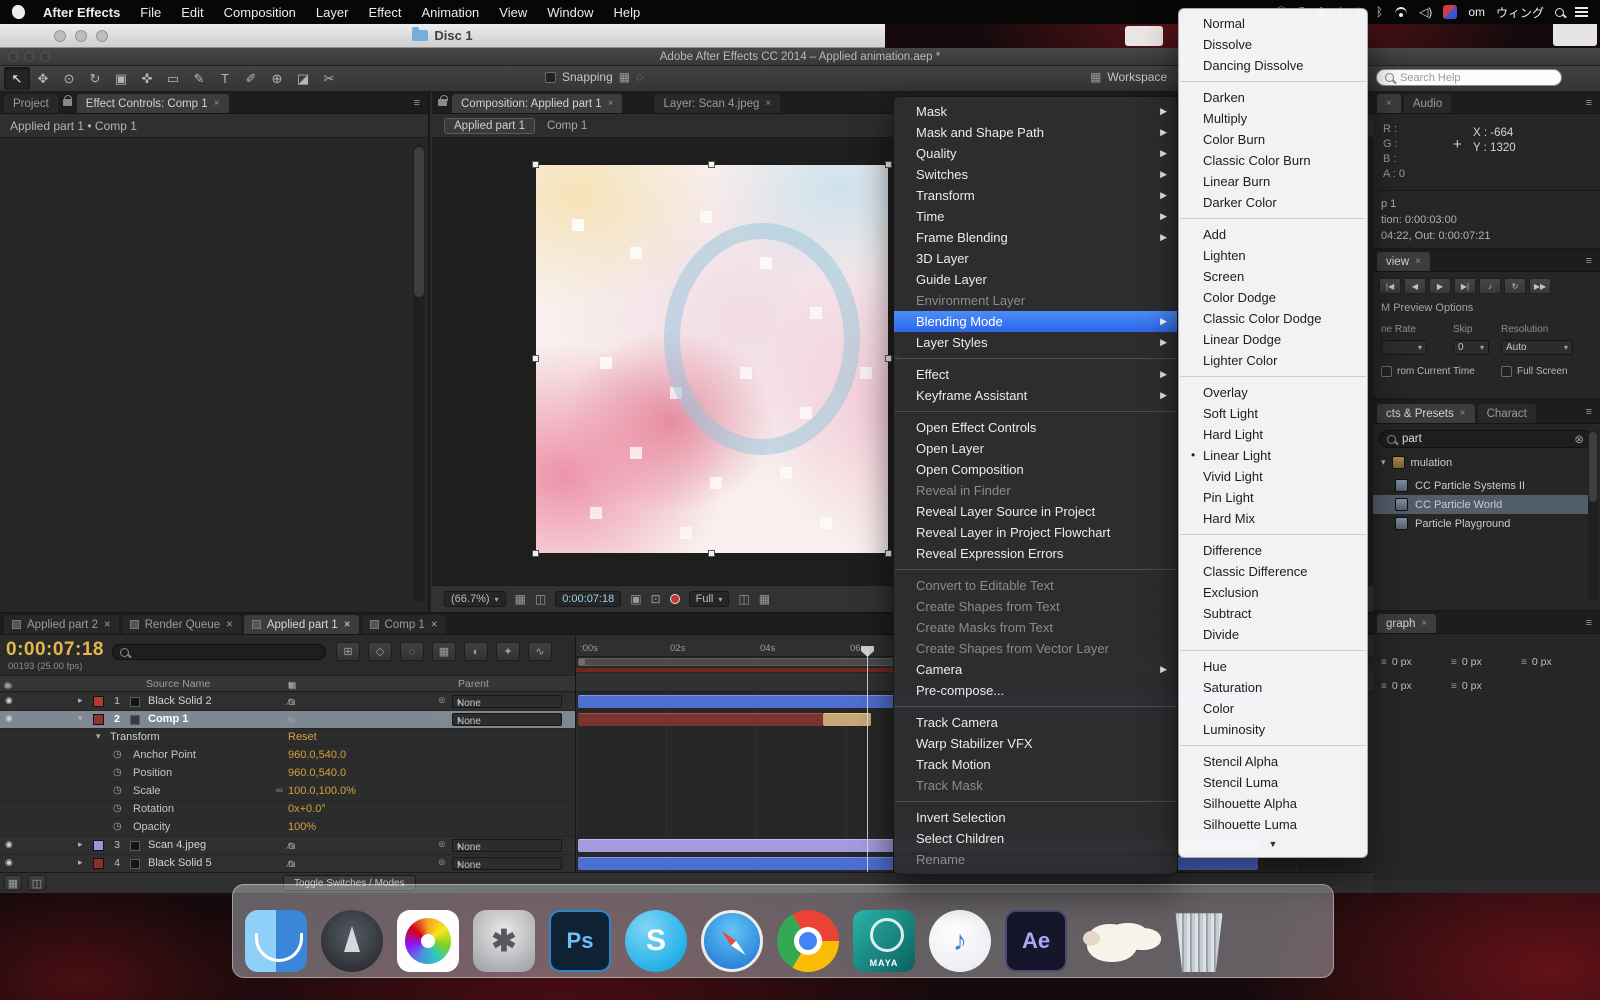  Describe the element at coordinates (322, 791) in the screenshot. I see `property-value: 100.0,100.0%` at that location.